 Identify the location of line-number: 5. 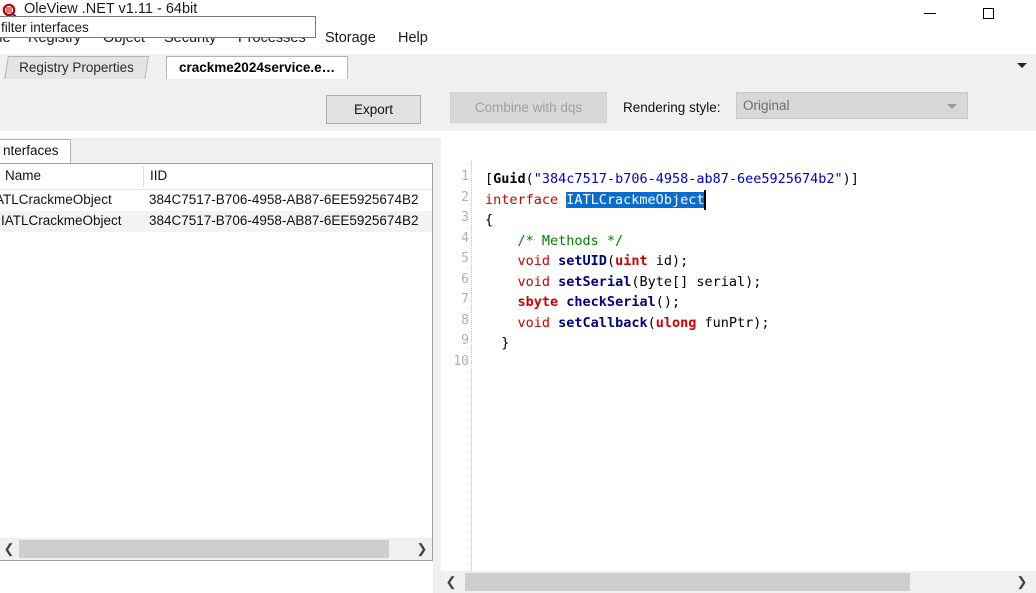
(465, 258).